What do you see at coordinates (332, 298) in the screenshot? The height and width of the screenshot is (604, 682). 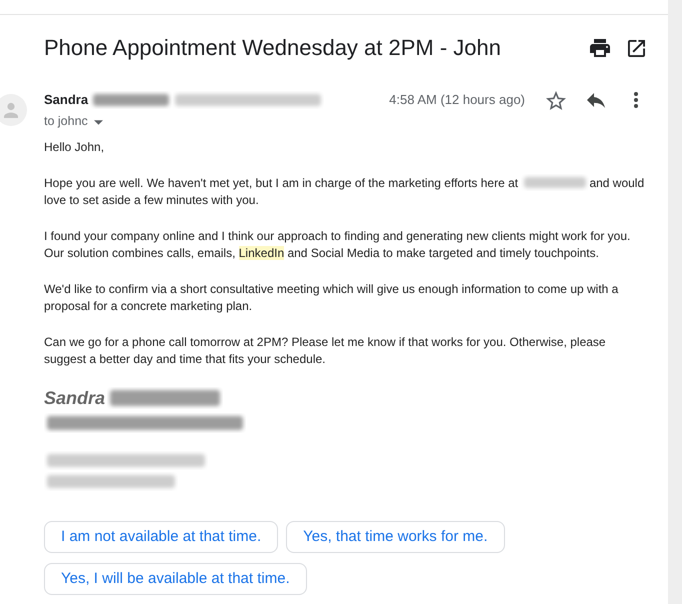 I see `body-paragraph: We'd like to confirm via a short consultative meeting which will give us enough information to come up with a proposal for a concrete marketing plan.` at bounding box center [332, 298].